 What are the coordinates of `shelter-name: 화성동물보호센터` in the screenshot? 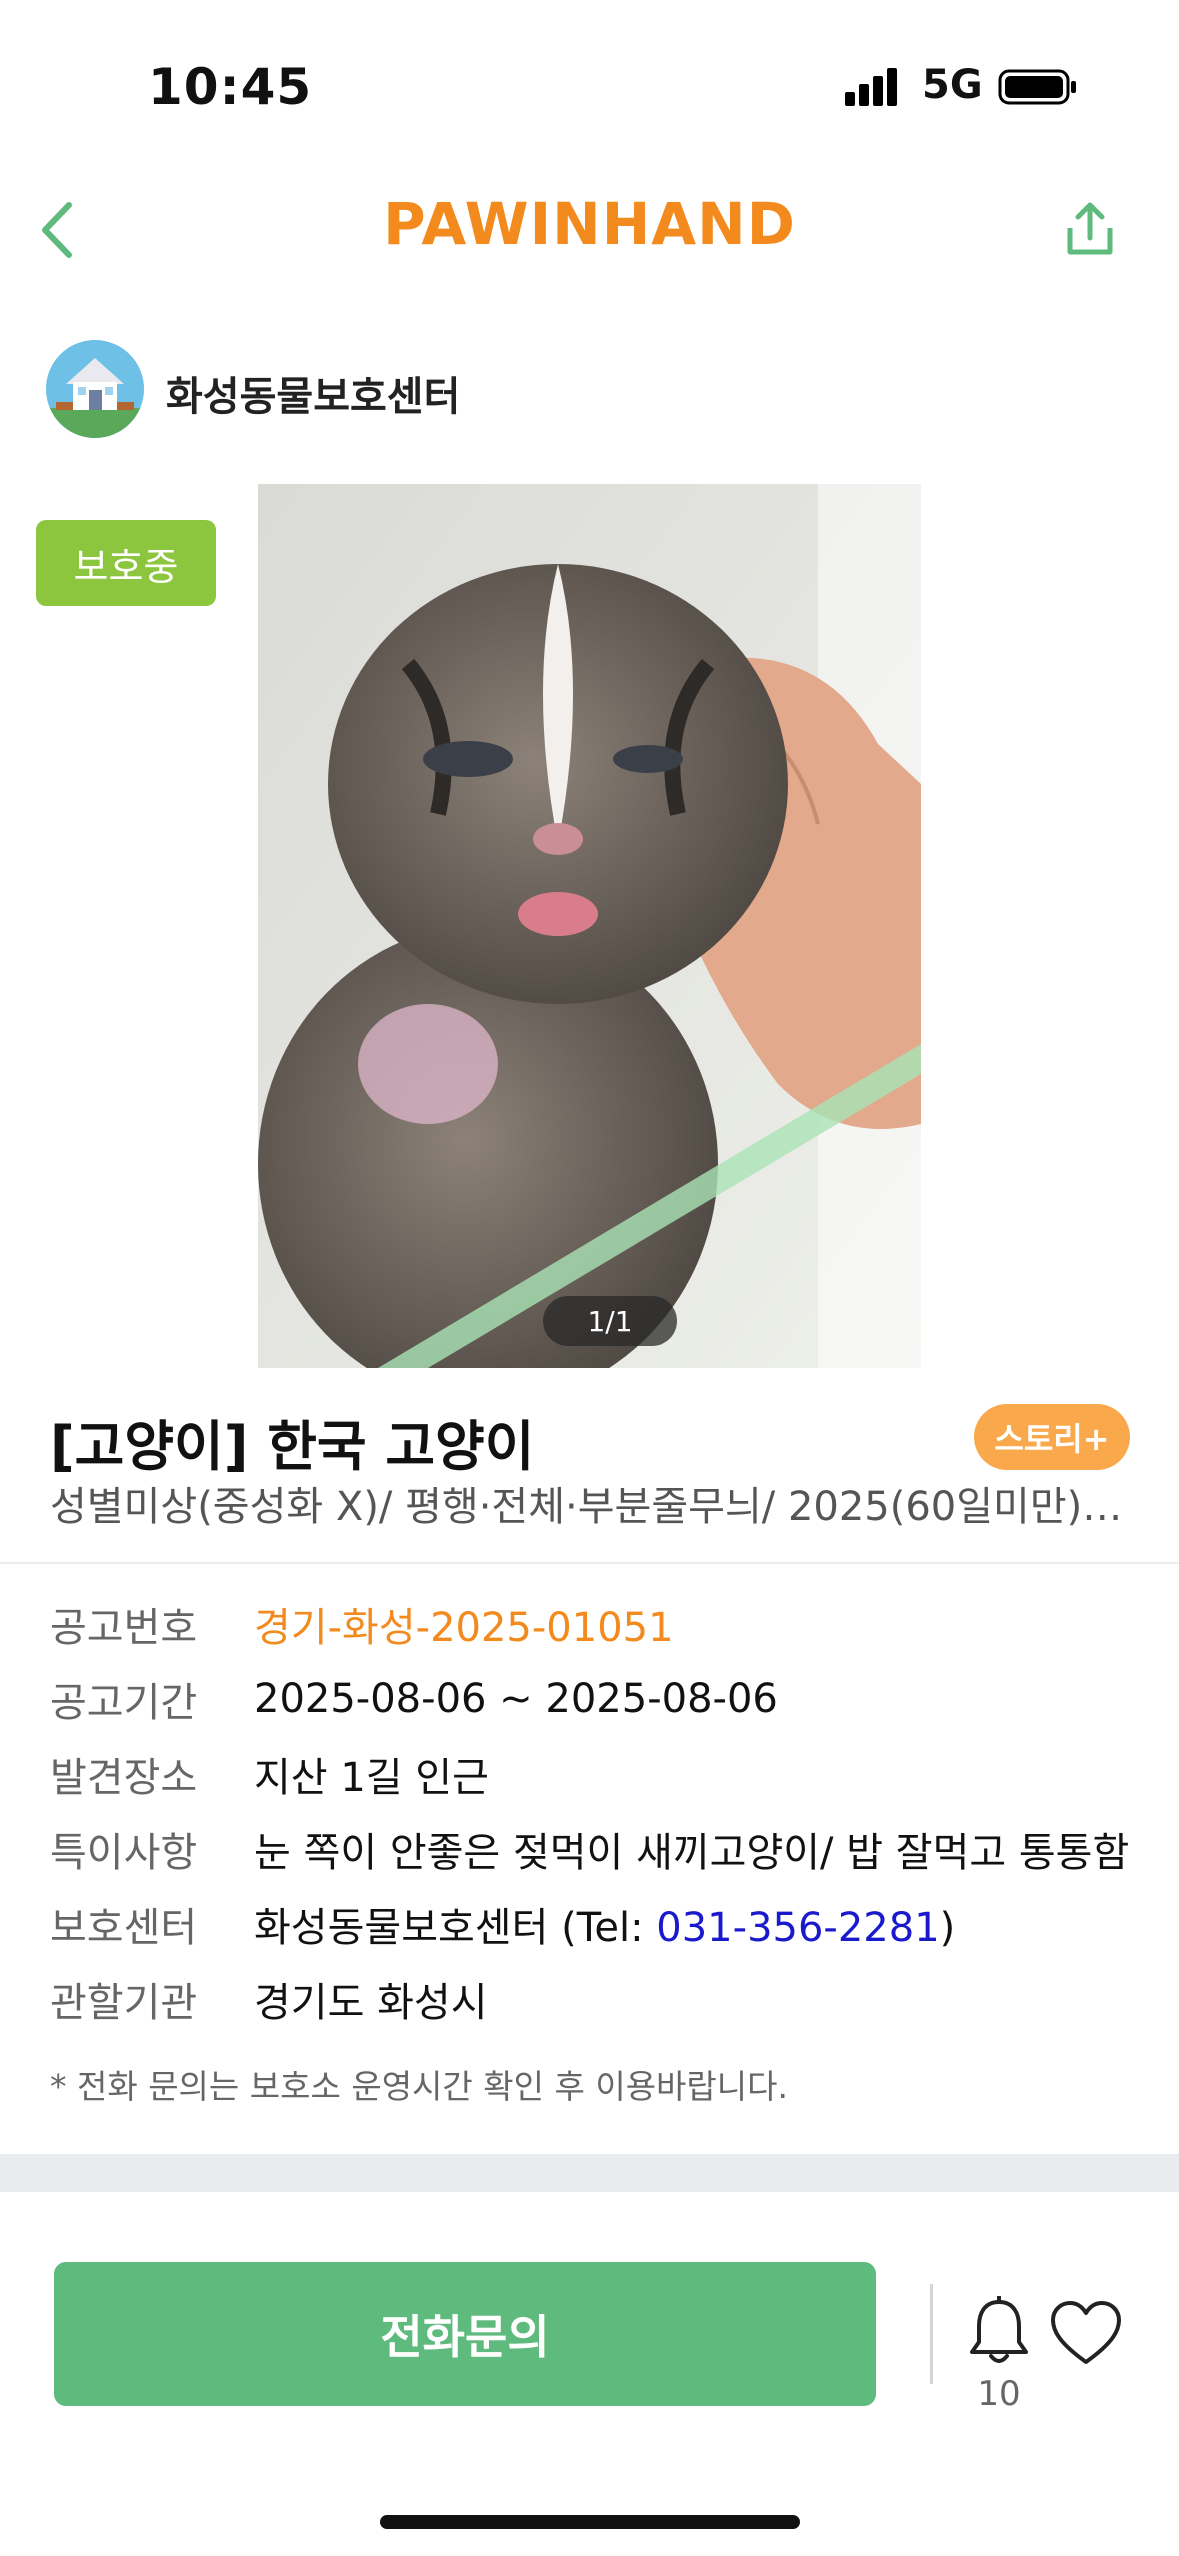 It's located at (313, 393).